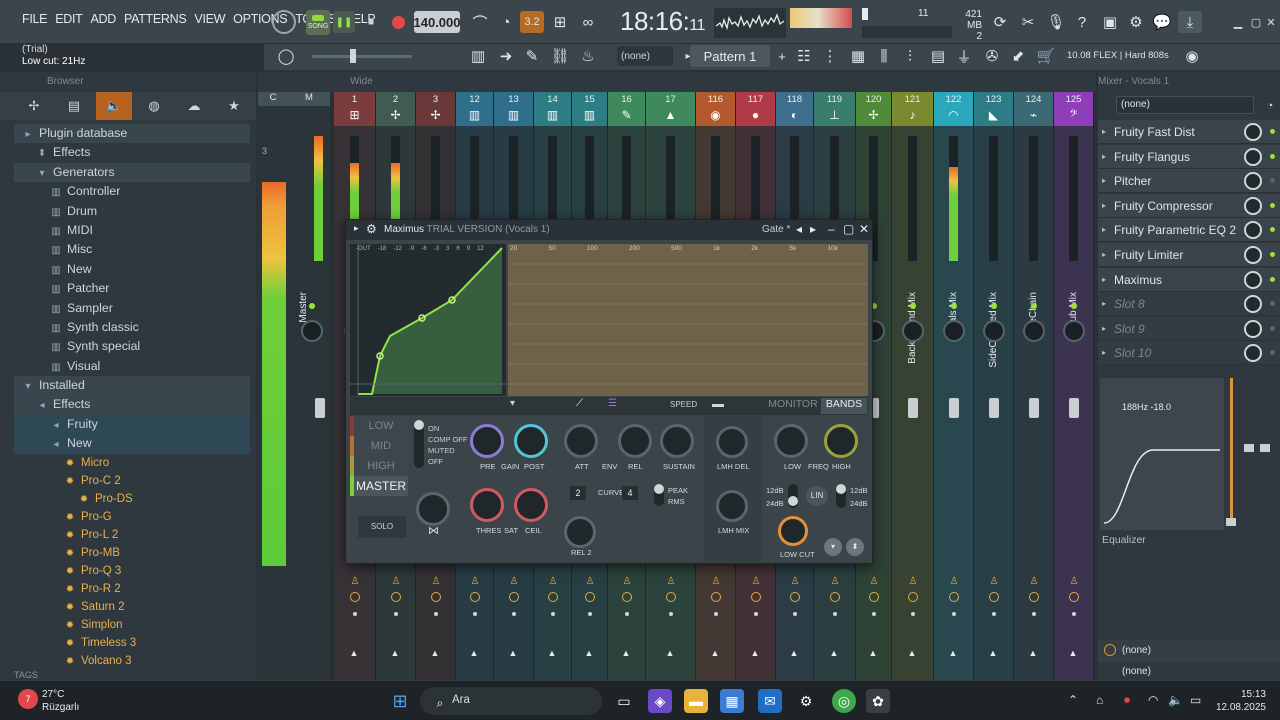  Describe the element at coordinates (799, 229) in the screenshot. I see `prev-preset-icon: ◂` at that location.